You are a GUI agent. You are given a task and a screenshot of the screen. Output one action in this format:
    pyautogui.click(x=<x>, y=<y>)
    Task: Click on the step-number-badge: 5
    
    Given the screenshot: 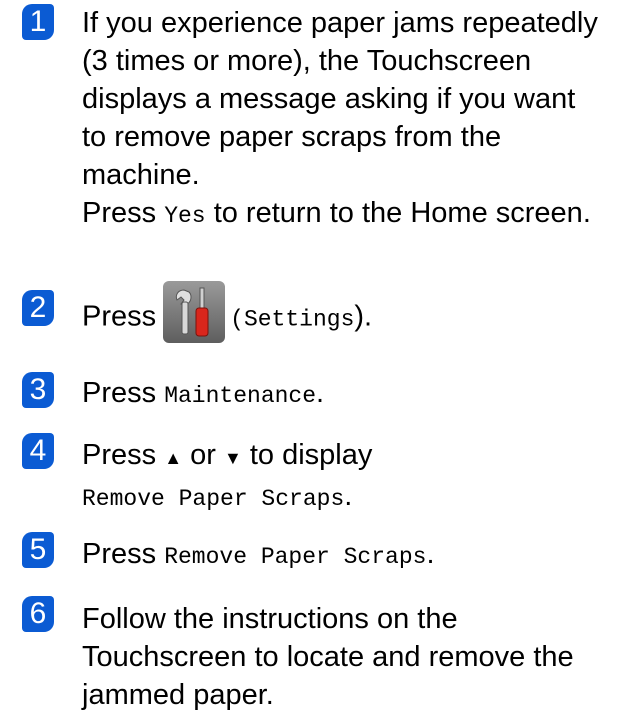 What is the action you would take?
    pyautogui.click(x=38, y=550)
    